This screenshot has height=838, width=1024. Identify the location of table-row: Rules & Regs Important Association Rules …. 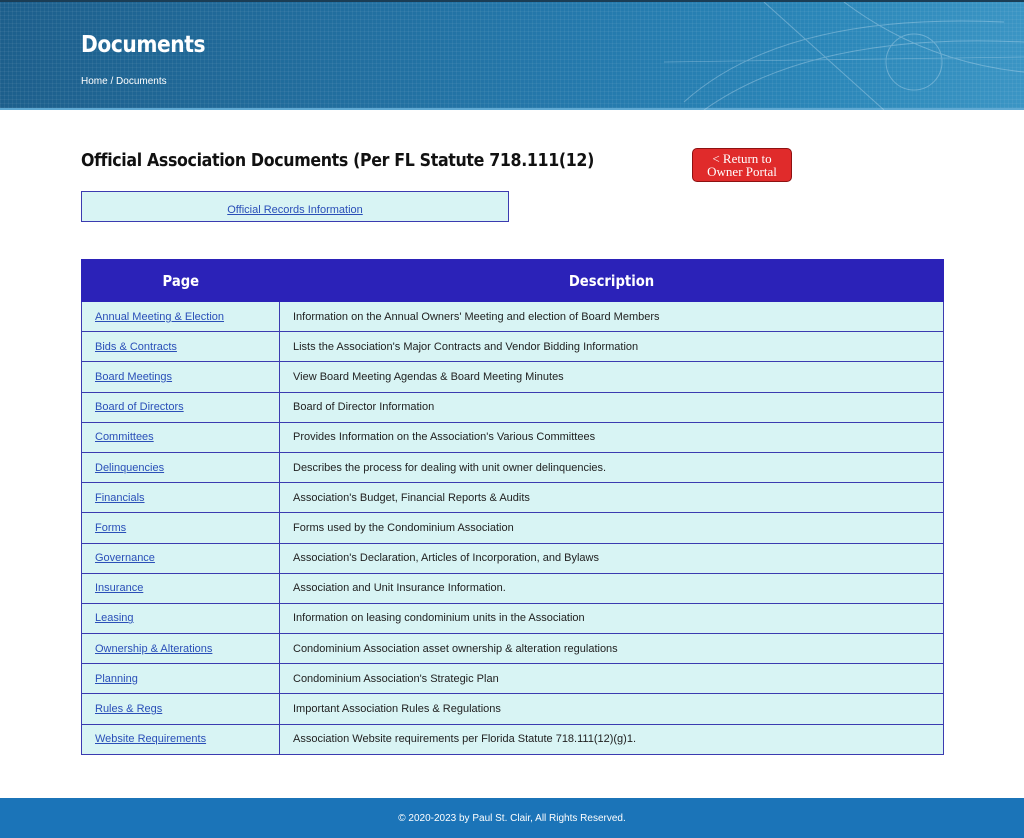
(512, 709).